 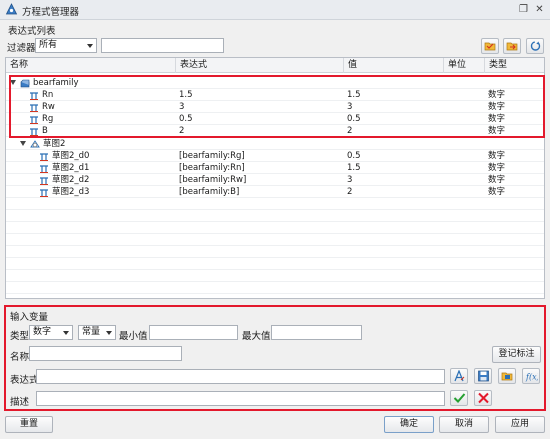 What do you see at coordinates (24, 380) in the screenshot?
I see `expression-label: 表达式` at bounding box center [24, 380].